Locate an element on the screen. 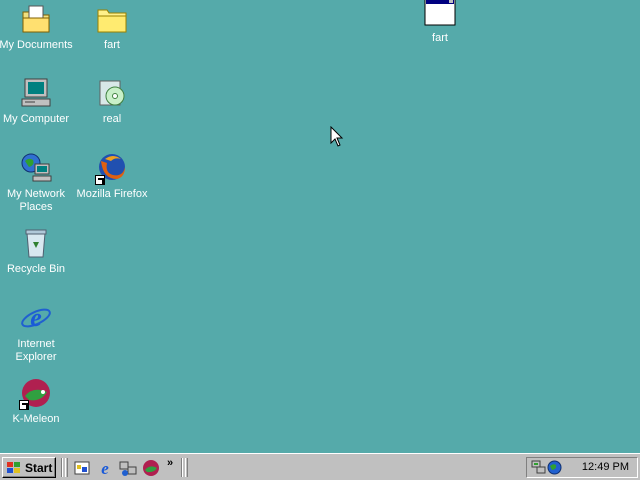  start-label: Start is located at coordinates (39, 467).